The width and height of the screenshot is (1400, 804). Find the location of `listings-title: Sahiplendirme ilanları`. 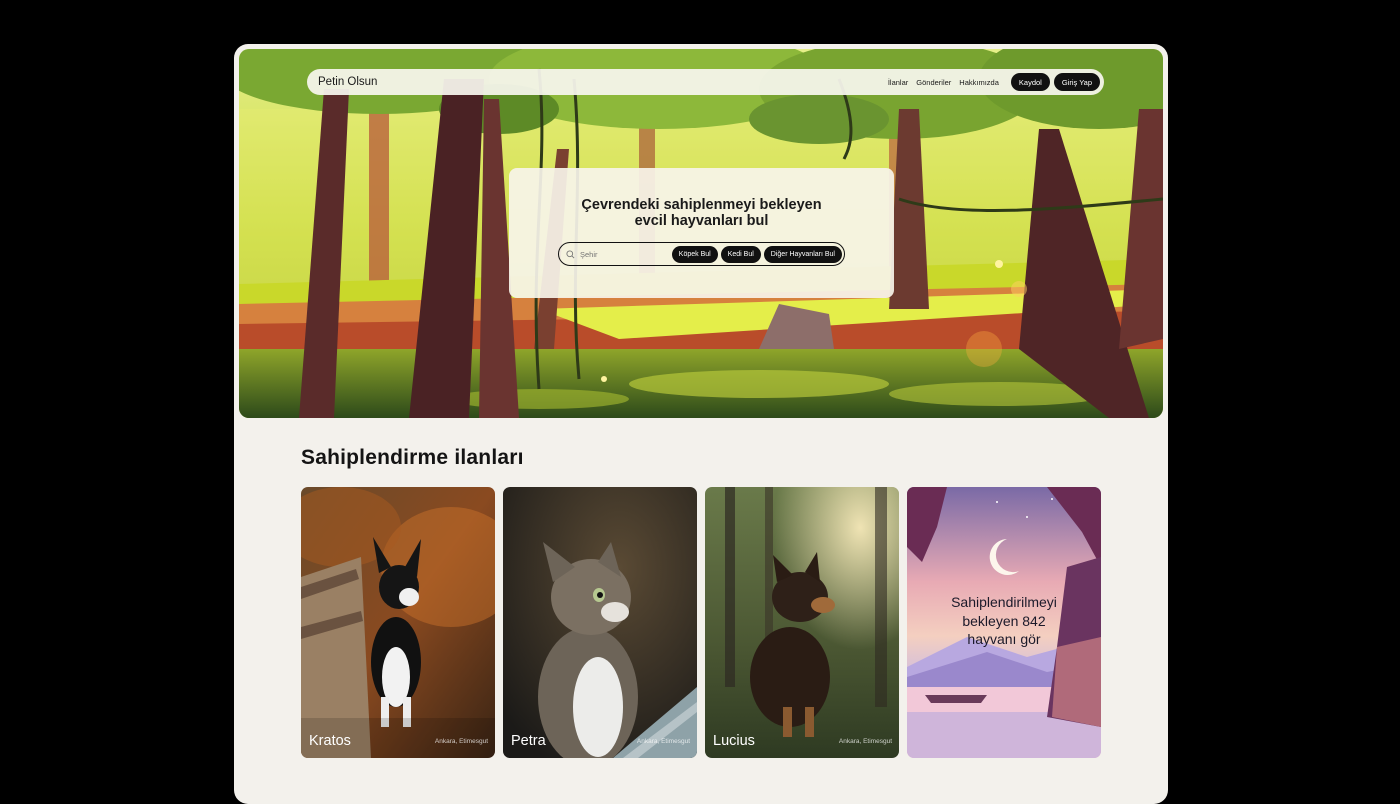

listings-title: Sahiplendirme ilanları is located at coordinates (412, 457).